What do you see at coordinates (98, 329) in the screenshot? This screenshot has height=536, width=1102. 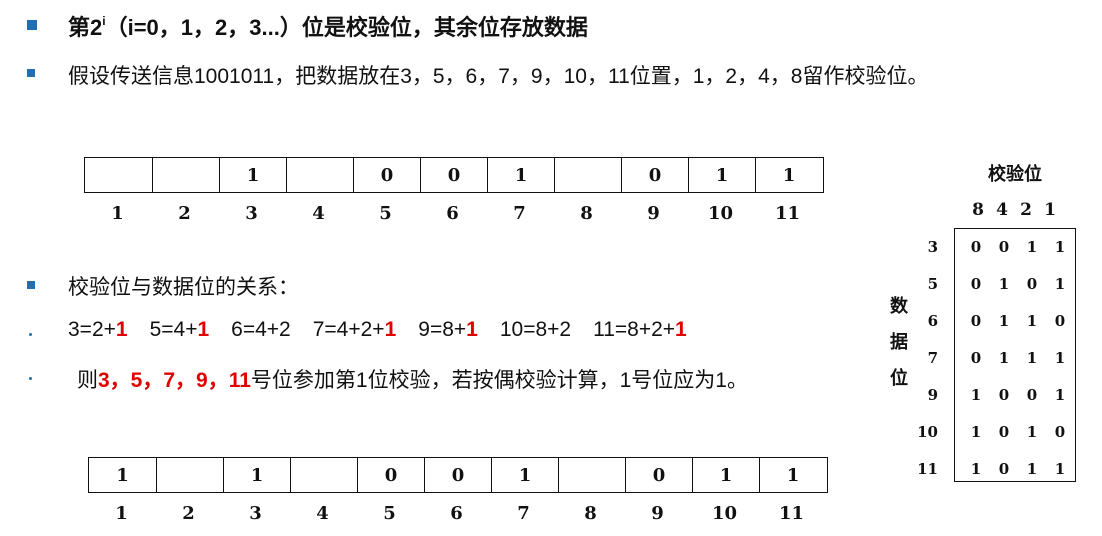 I see `relation-item: 3=2+1` at bounding box center [98, 329].